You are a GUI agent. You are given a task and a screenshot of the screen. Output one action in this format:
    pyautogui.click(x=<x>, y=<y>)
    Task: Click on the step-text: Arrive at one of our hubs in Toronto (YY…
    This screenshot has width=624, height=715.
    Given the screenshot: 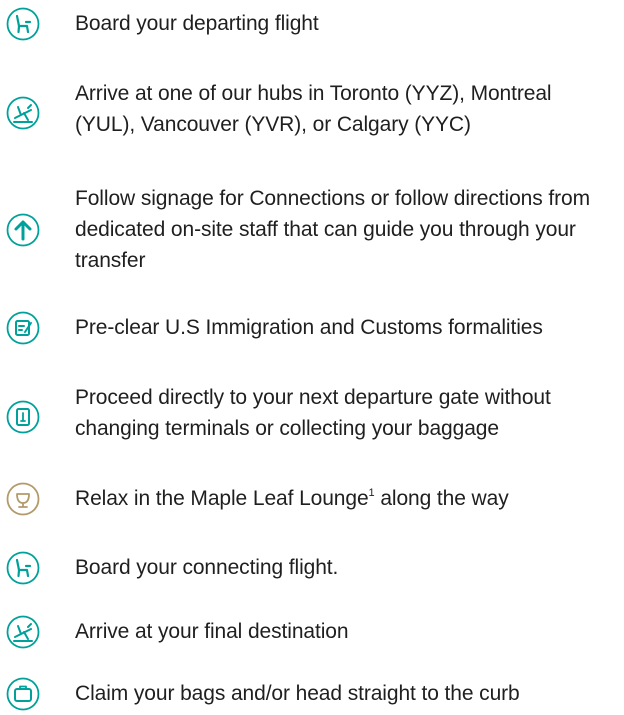 What is the action you would take?
    pyautogui.click(x=313, y=109)
    